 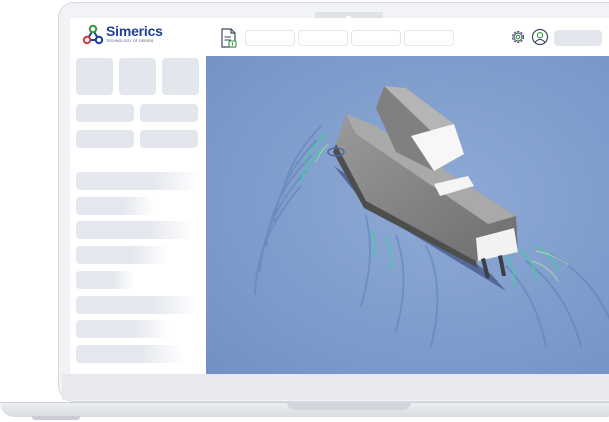 What do you see at coordinates (518, 37) in the screenshot?
I see `settings-icon` at bounding box center [518, 37].